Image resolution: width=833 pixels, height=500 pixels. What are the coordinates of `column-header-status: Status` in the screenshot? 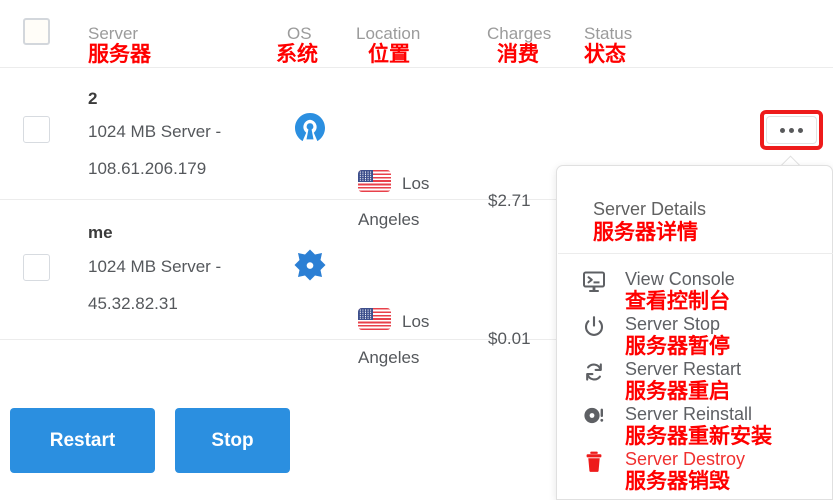 It's located at (608, 33).